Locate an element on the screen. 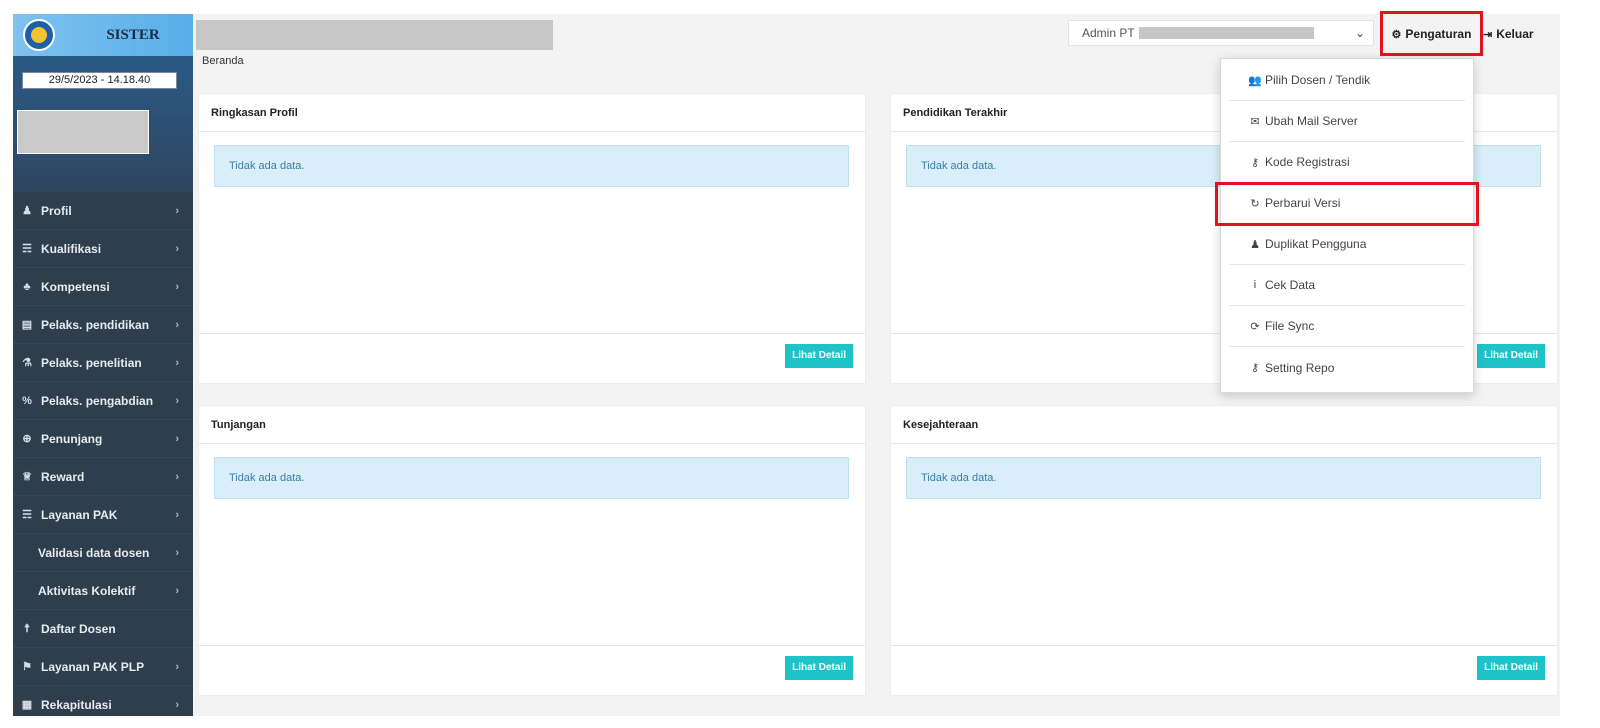 This screenshot has height=728, width=1600. group-icon: ♣ is located at coordinates (27, 286).